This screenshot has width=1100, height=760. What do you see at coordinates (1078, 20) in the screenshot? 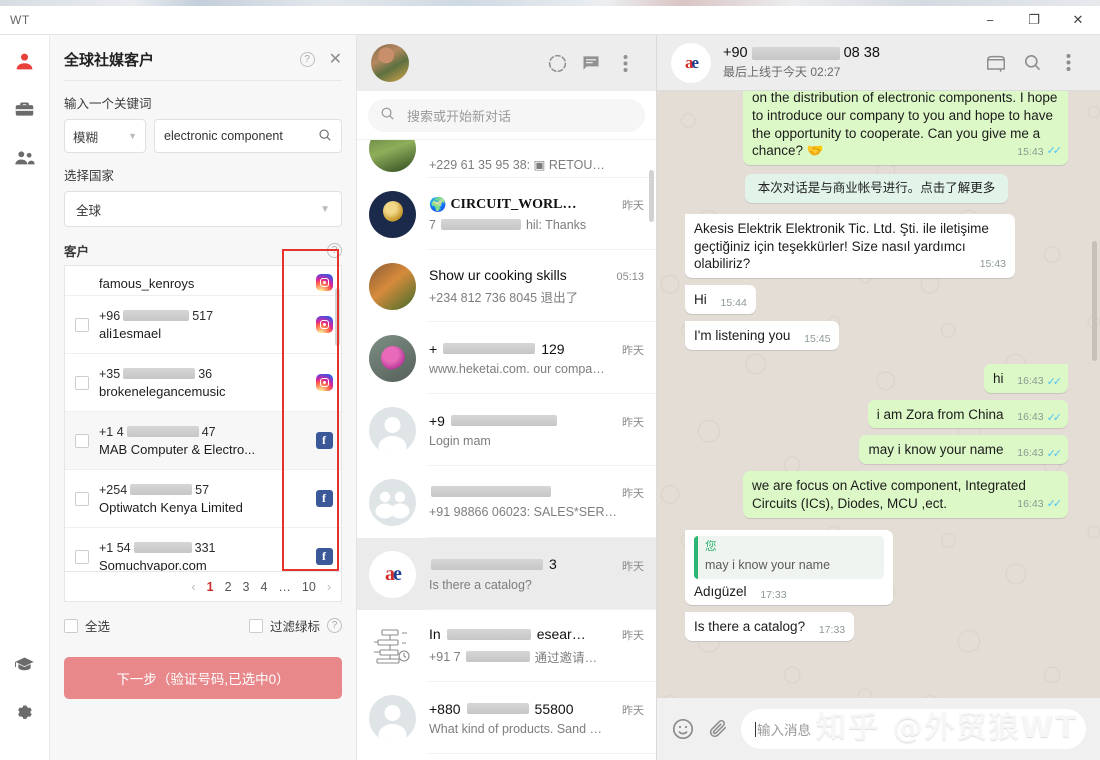
I see `close-button: ✕` at bounding box center [1078, 20].